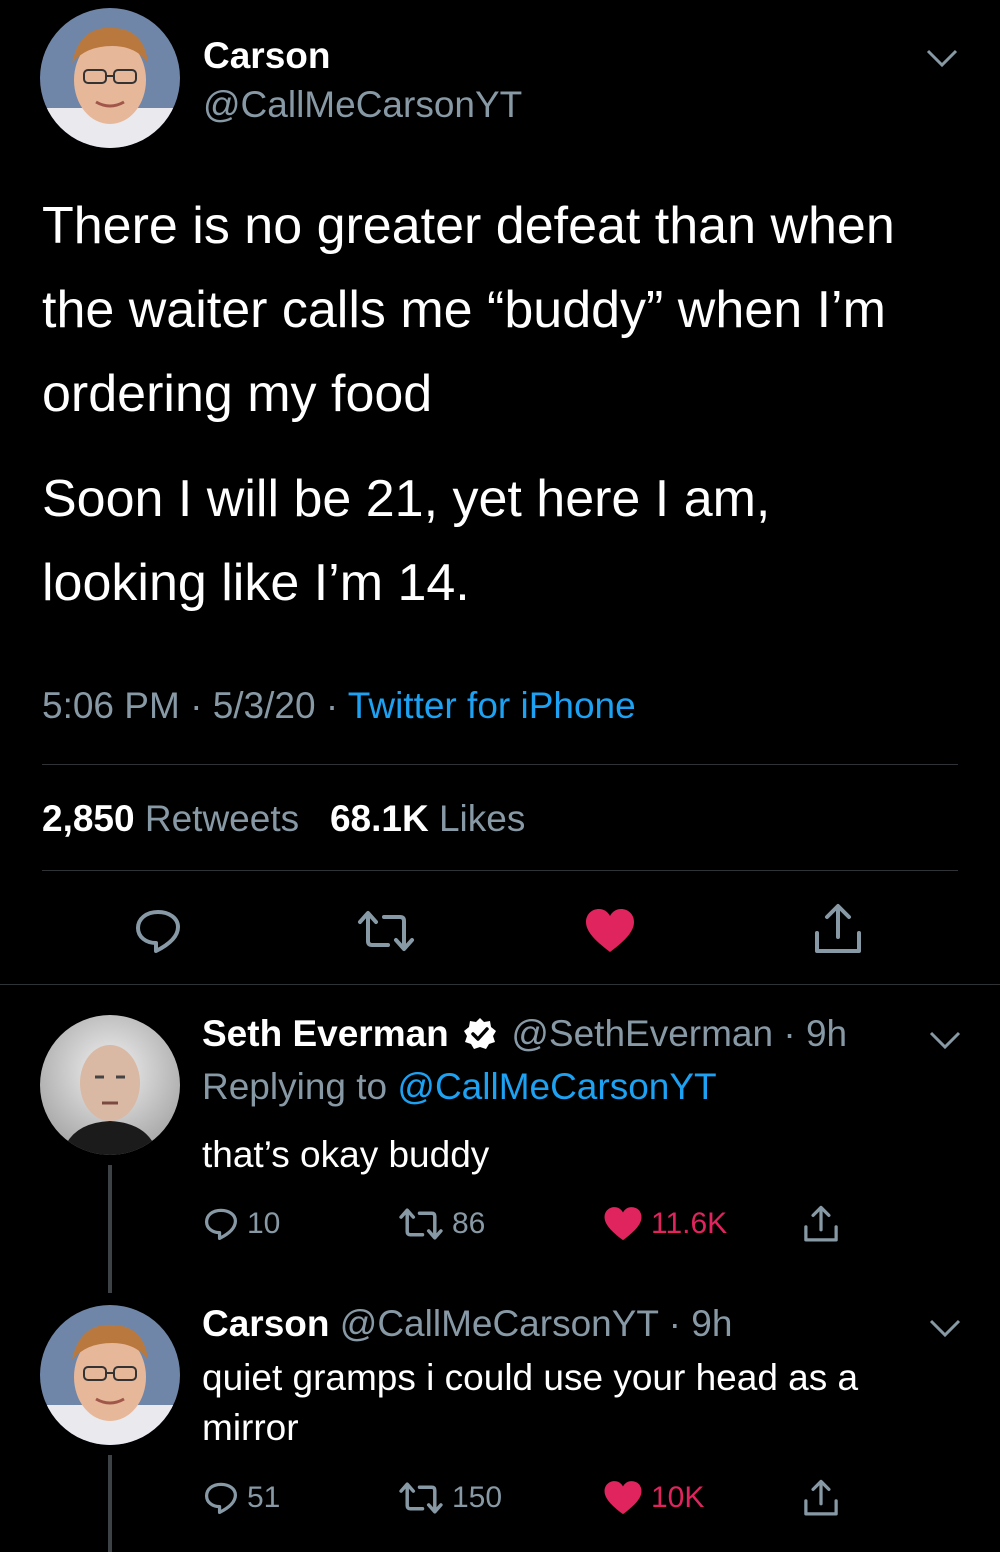  Describe the element at coordinates (264, 1223) in the screenshot. I see `reply-count: 10` at that location.